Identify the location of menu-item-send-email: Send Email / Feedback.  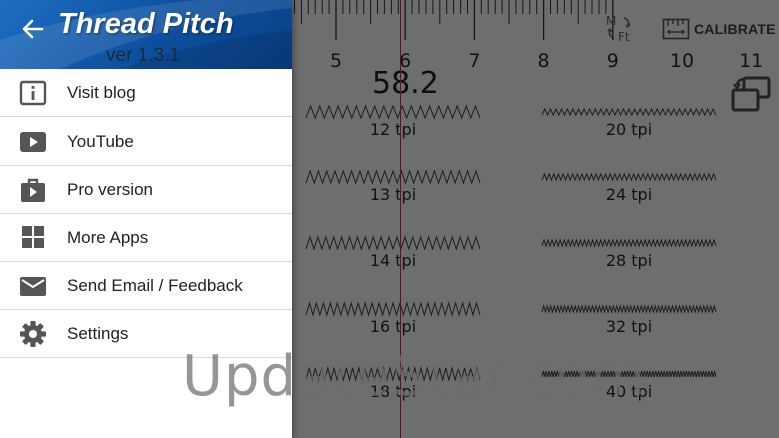
(146, 286).